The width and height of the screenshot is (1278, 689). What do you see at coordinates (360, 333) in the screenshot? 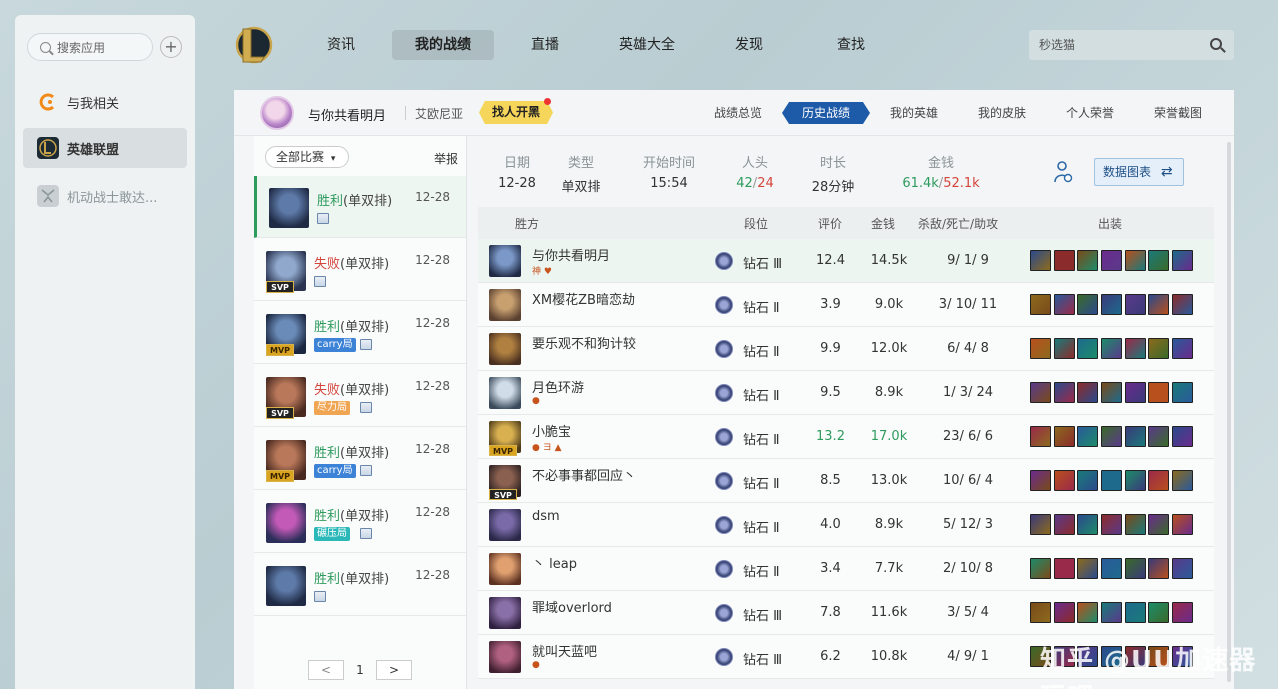
I see `game-list-item: MVP 胜利(单双排) 12-28 carry局` at bounding box center [360, 333].